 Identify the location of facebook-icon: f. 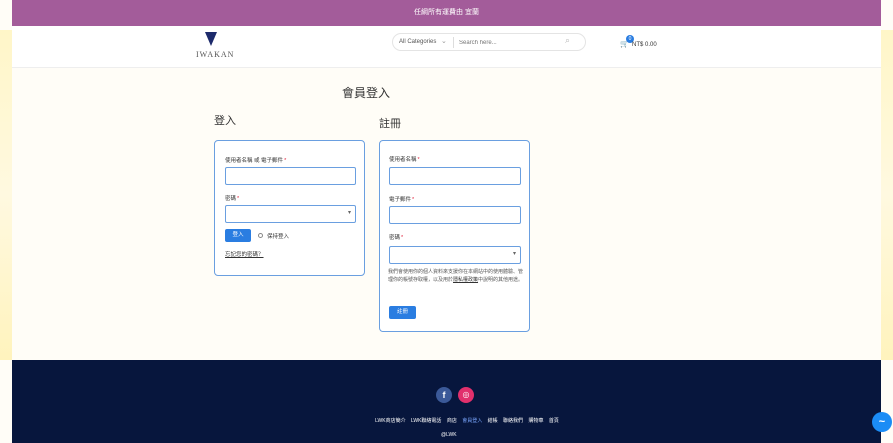
(444, 395).